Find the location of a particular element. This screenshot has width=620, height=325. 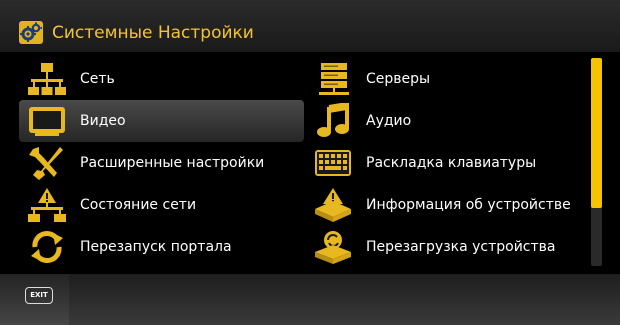

menu-item-label: Серверы is located at coordinates (398, 79).